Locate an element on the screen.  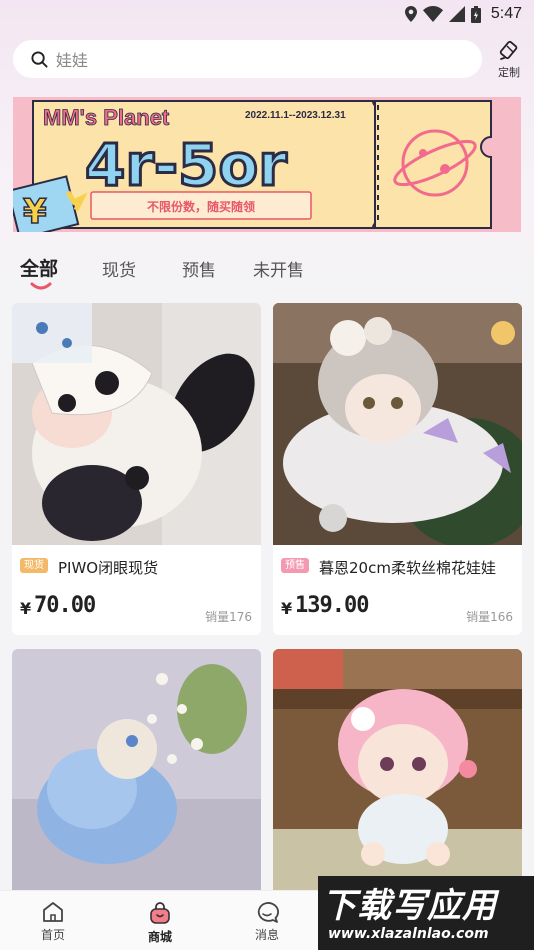
product-info: 预售 暮恩20cm柔软丝棉花娃娃 ¥ 139.00 销量166 is located at coordinates (397, 590).